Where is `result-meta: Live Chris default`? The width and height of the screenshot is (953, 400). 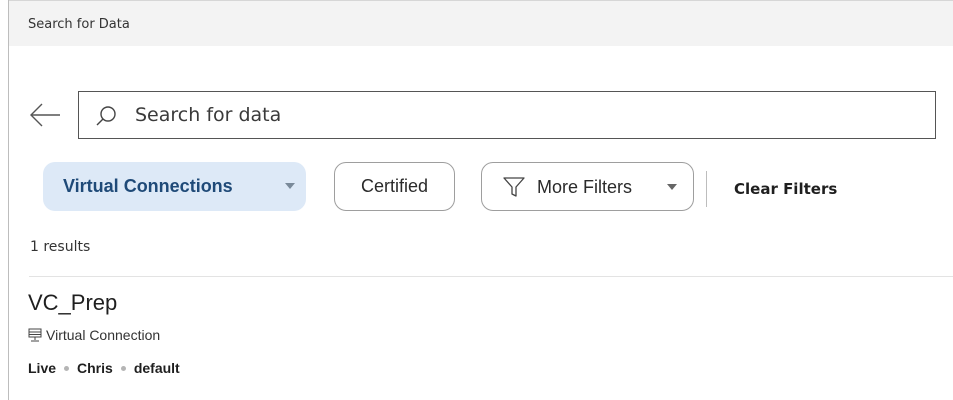
result-meta: Live Chris default is located at coordinates (104, 368).